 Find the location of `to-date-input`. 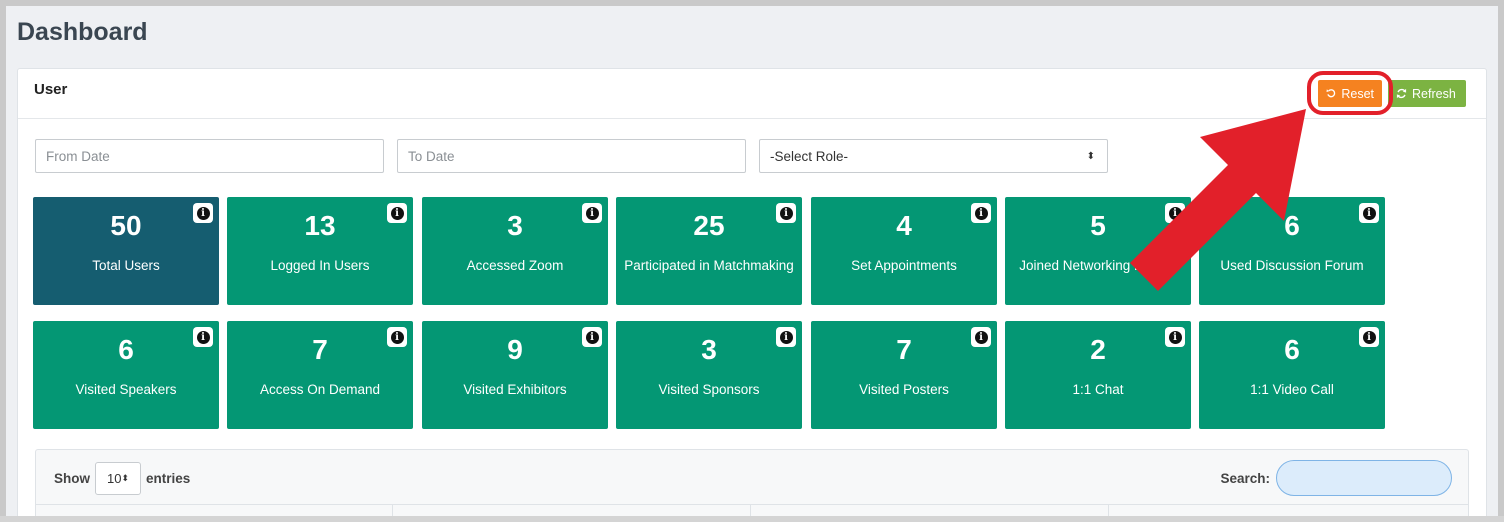

to-date-input is located at coordinates (571, 156).